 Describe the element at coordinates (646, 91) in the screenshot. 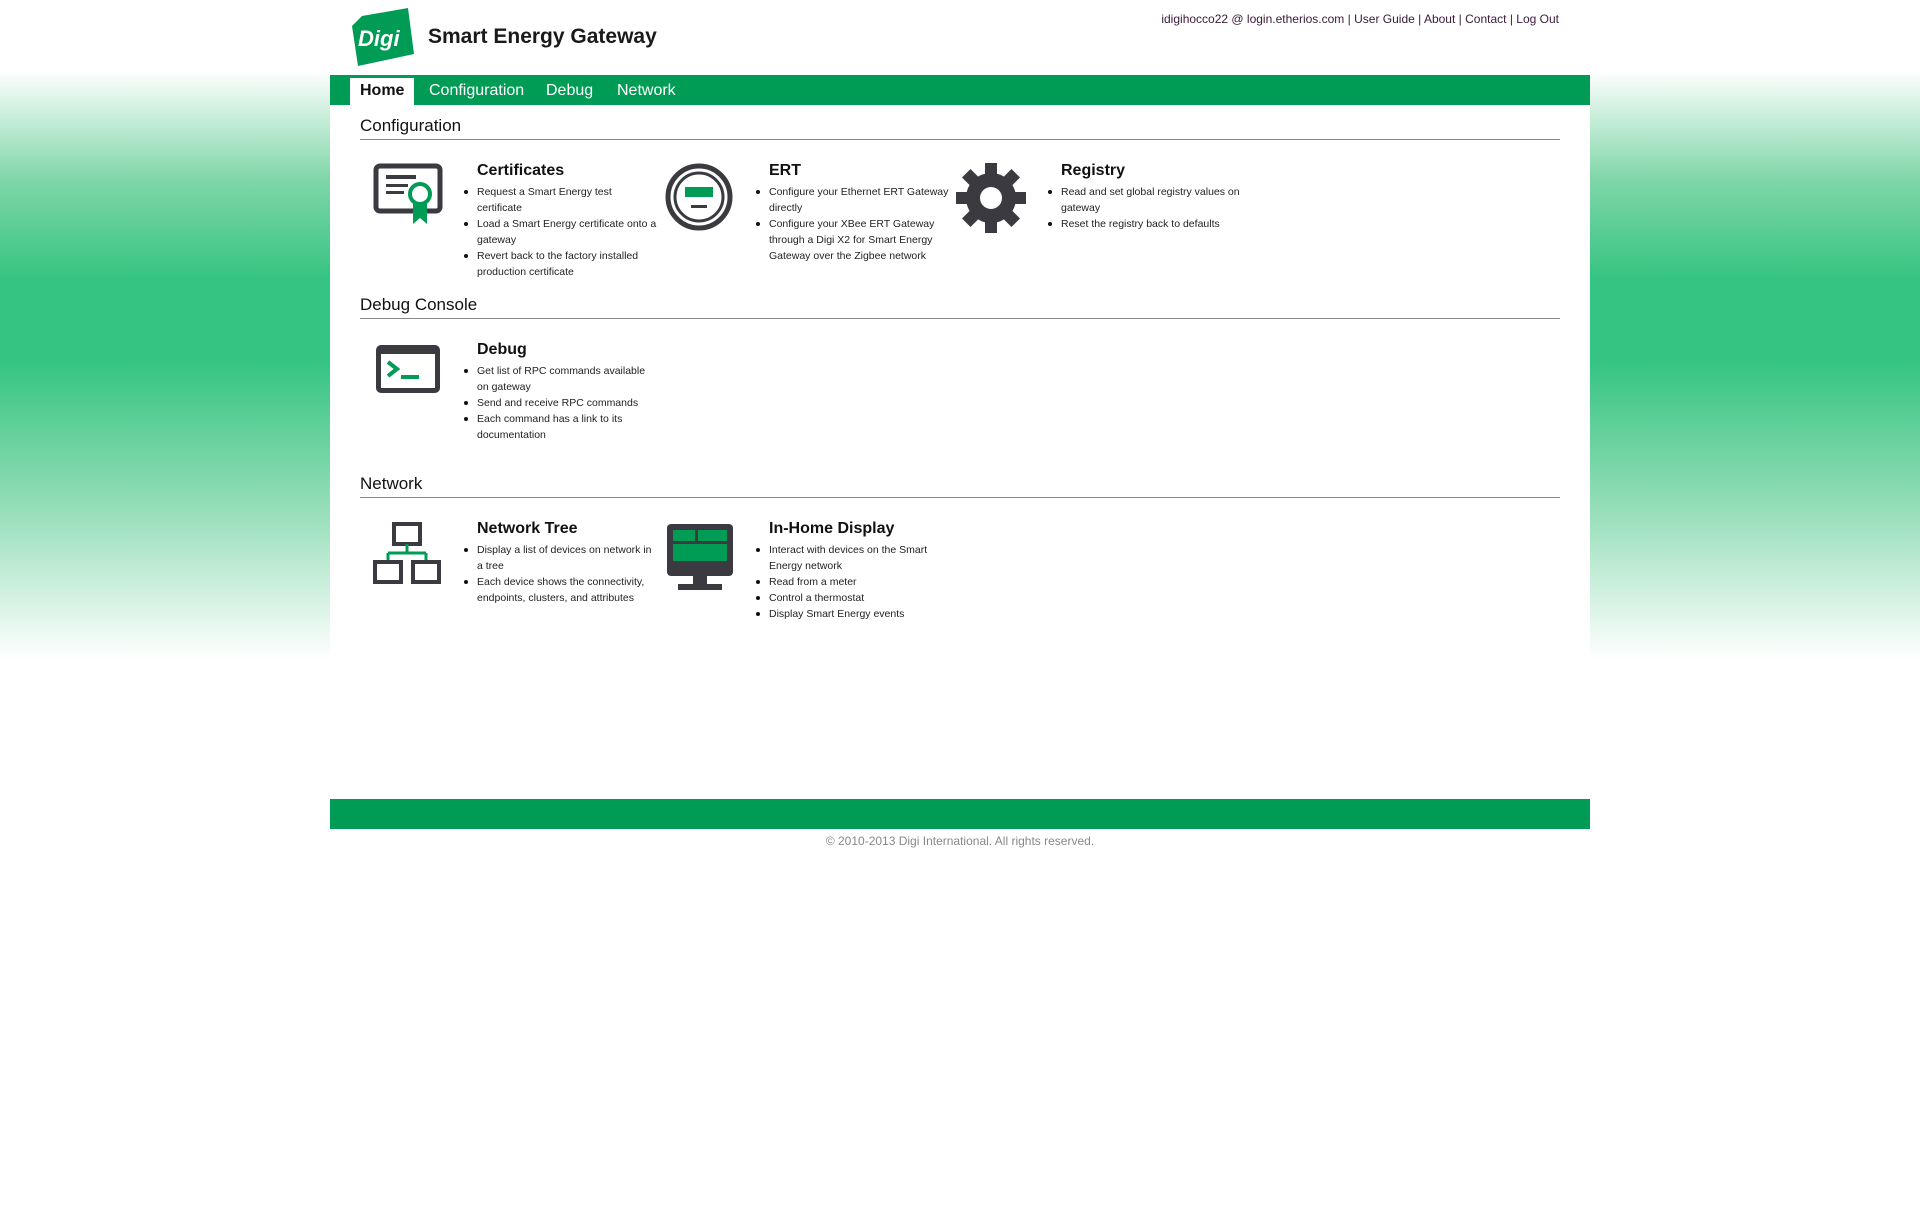

I see `tab-network: Network` at that location.